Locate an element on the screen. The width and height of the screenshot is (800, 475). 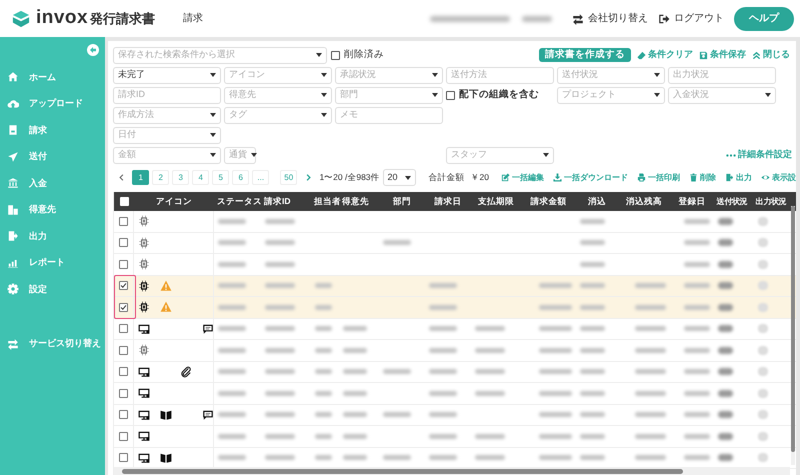
page-button: 2 is located at coordinates (161, 177).